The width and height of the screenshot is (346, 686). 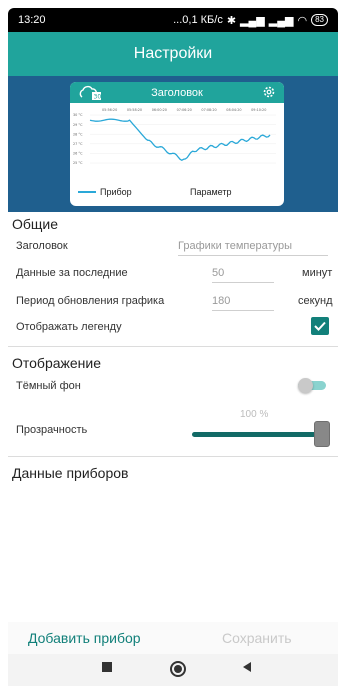 What do you see at coordinates (134, 110) in the screenshot?
I see `x-tick-label: 05:58:20` at bounding box center [134, 110].